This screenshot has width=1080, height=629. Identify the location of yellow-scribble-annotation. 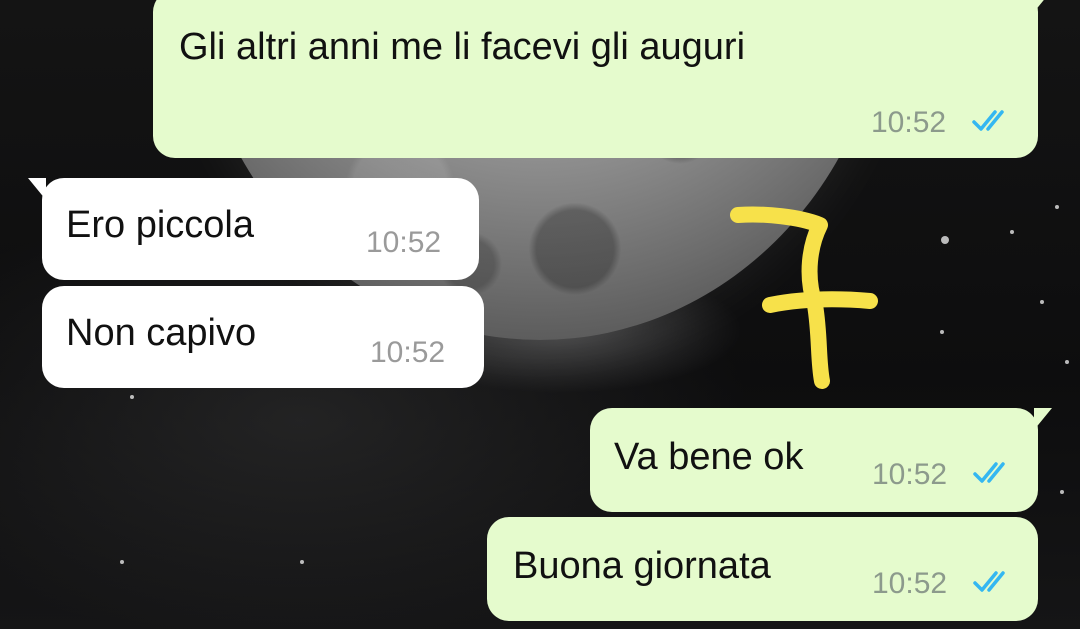
(804, 297).